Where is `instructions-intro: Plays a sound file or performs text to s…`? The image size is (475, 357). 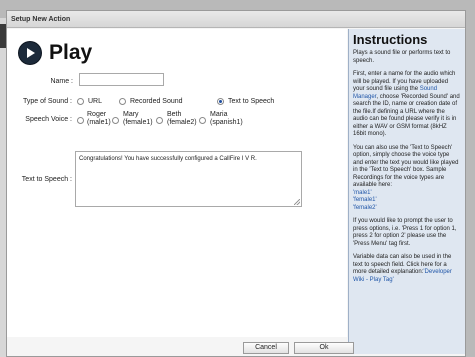 instructions-intro: Plays a sound file or performs text to s… is located at coordinates (402, 57).